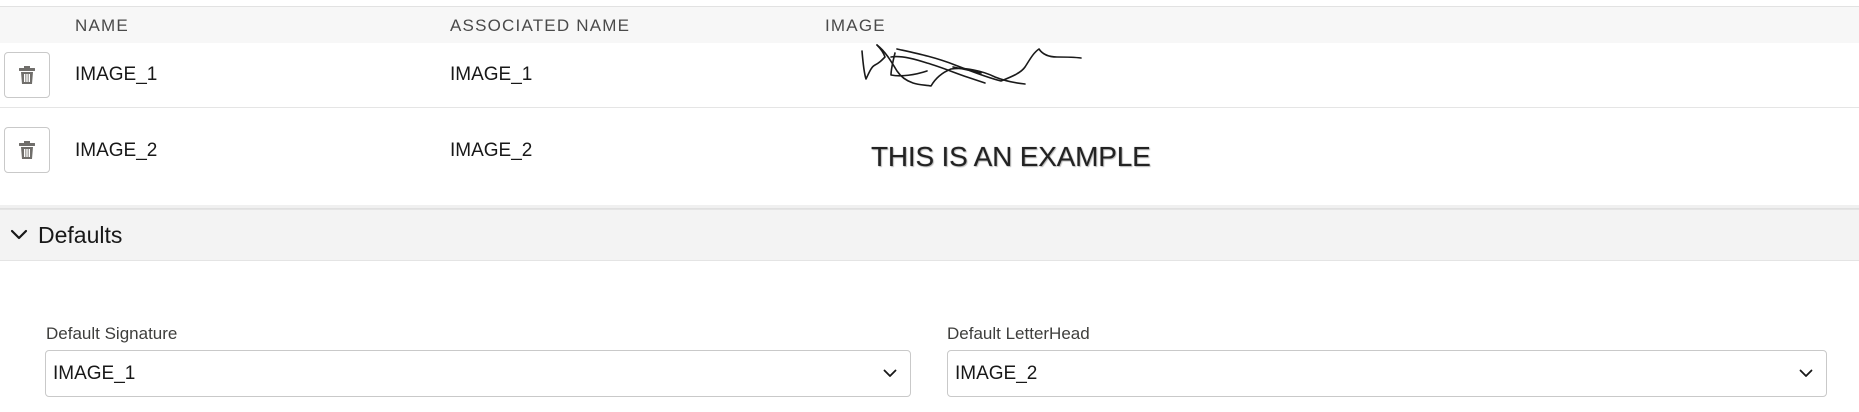  I want to click on section-title: Defaults, so click(80, 234).